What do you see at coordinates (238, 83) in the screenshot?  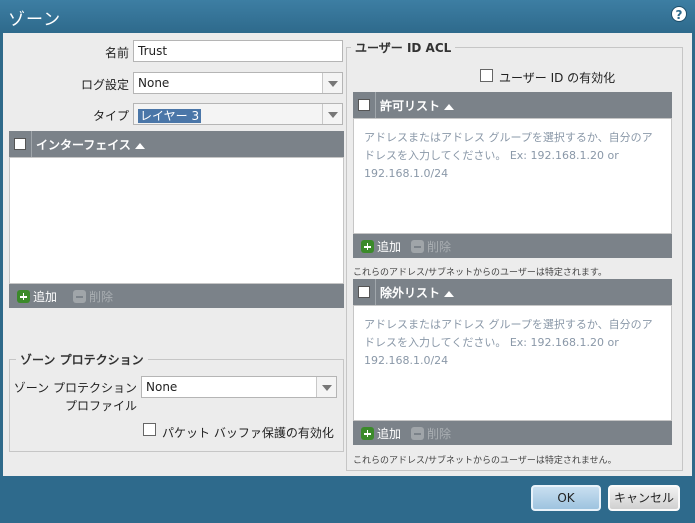 I see `log-setting-select: None` at bounding box center [238, 83].